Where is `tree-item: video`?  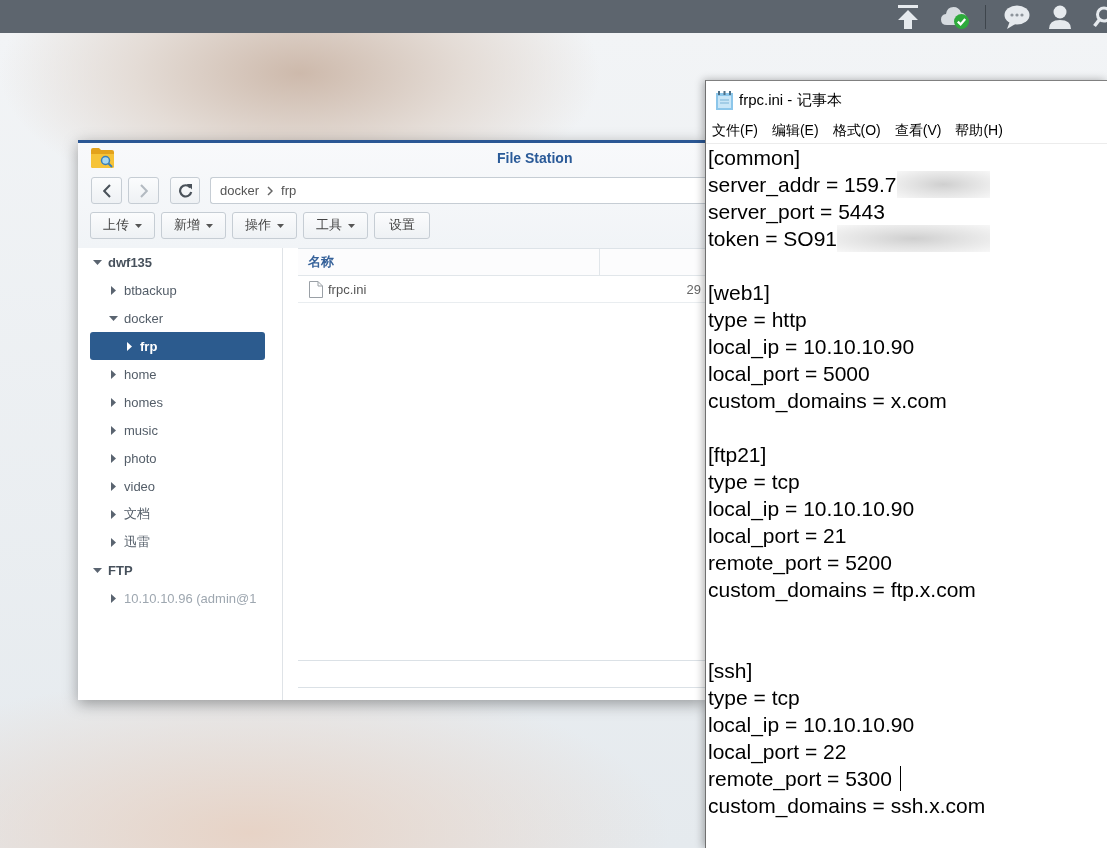
tree-item: video is located at coordinates (177, 486).